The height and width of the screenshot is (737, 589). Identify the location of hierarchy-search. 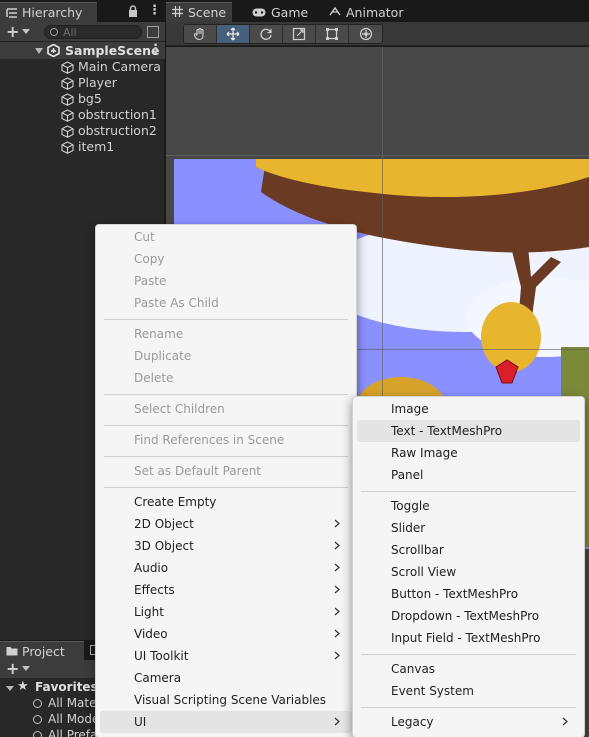
(93, 32).